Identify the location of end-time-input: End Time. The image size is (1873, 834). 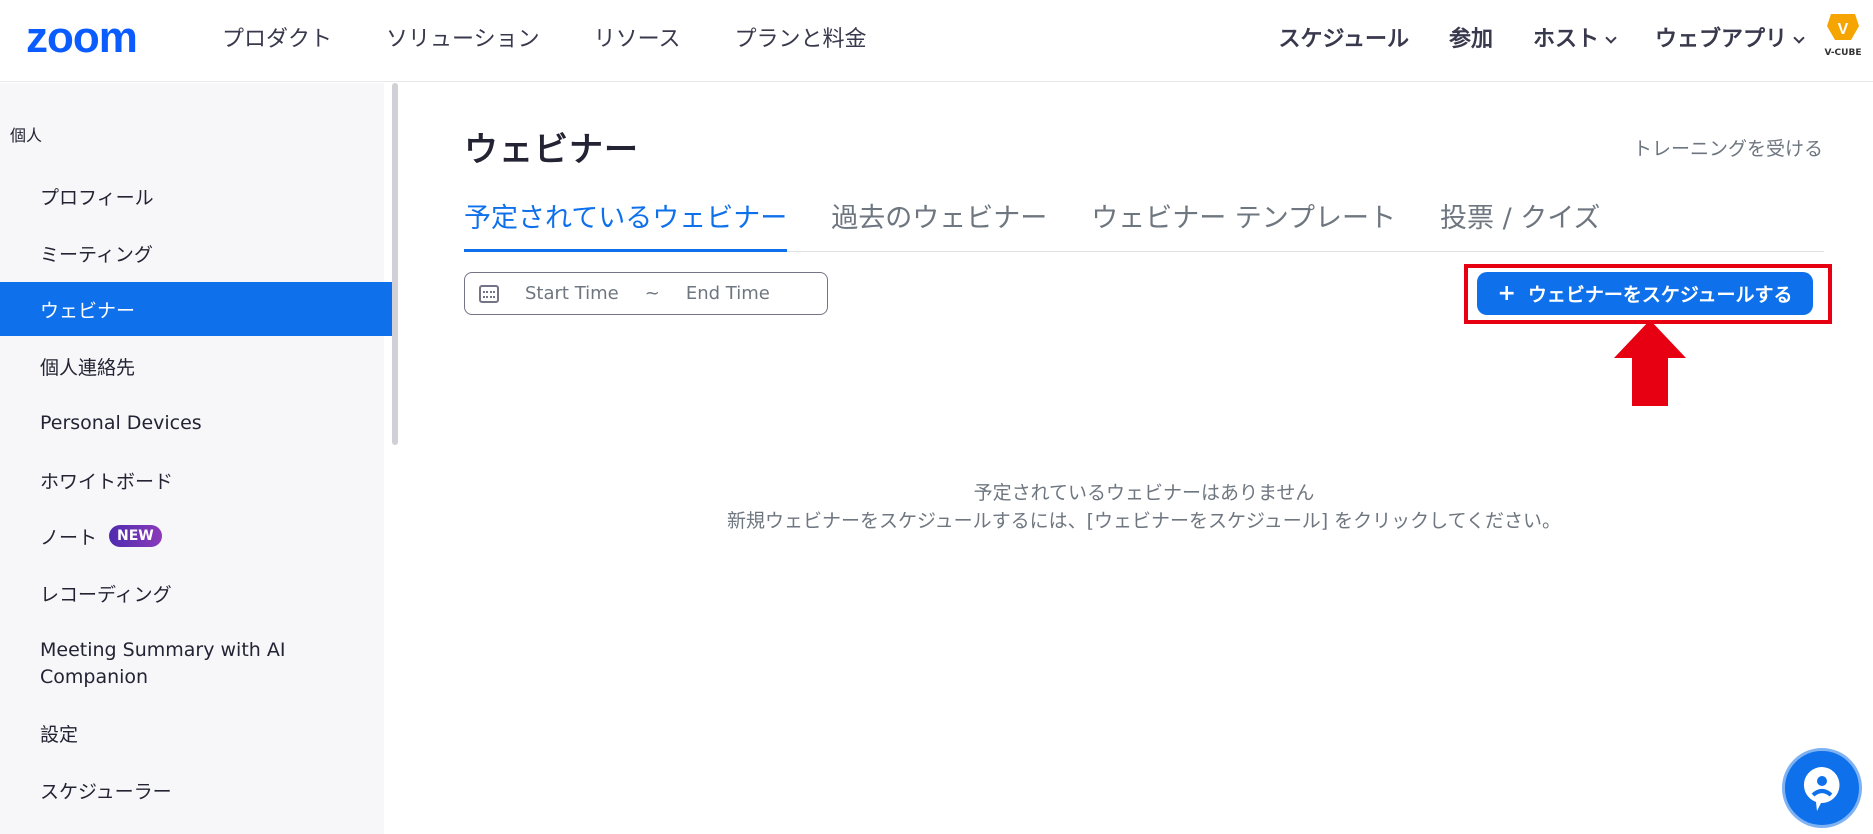
(728, 293).